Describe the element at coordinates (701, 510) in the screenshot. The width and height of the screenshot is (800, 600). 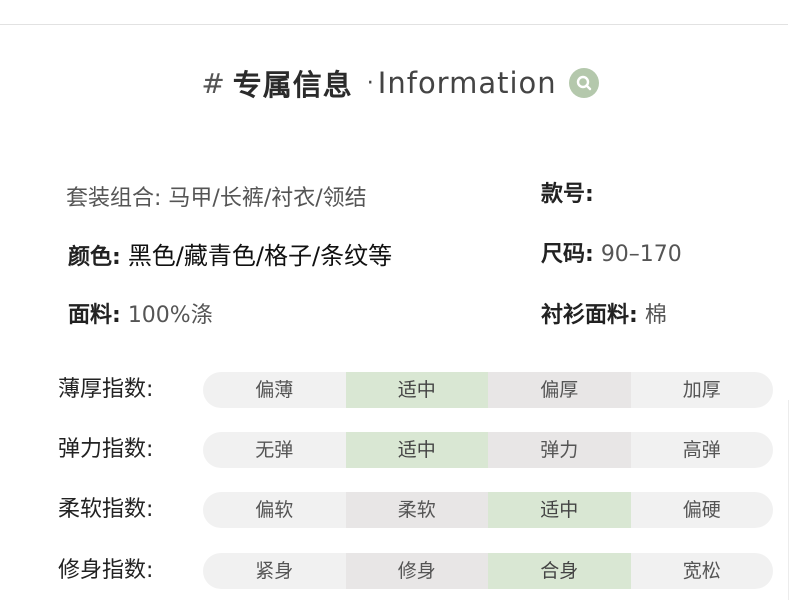
I see `scale-option: 偏硬` at that location.